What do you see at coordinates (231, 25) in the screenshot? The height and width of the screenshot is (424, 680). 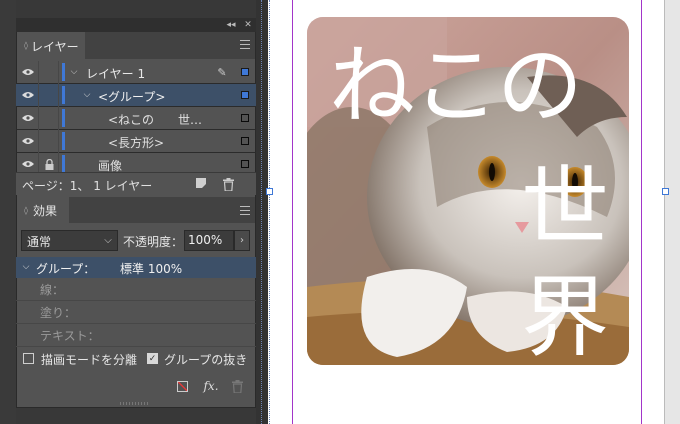 I see `collapse-panels-icon: ◂◂` at bounding box center [231, 25].